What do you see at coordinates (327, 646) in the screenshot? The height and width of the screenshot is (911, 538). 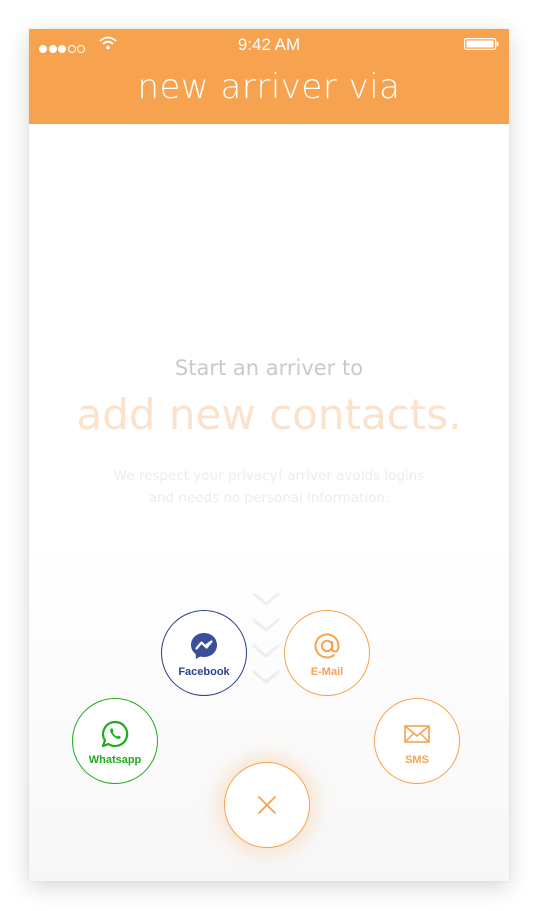 I see `at-icon` at bounding box center [327, 646].